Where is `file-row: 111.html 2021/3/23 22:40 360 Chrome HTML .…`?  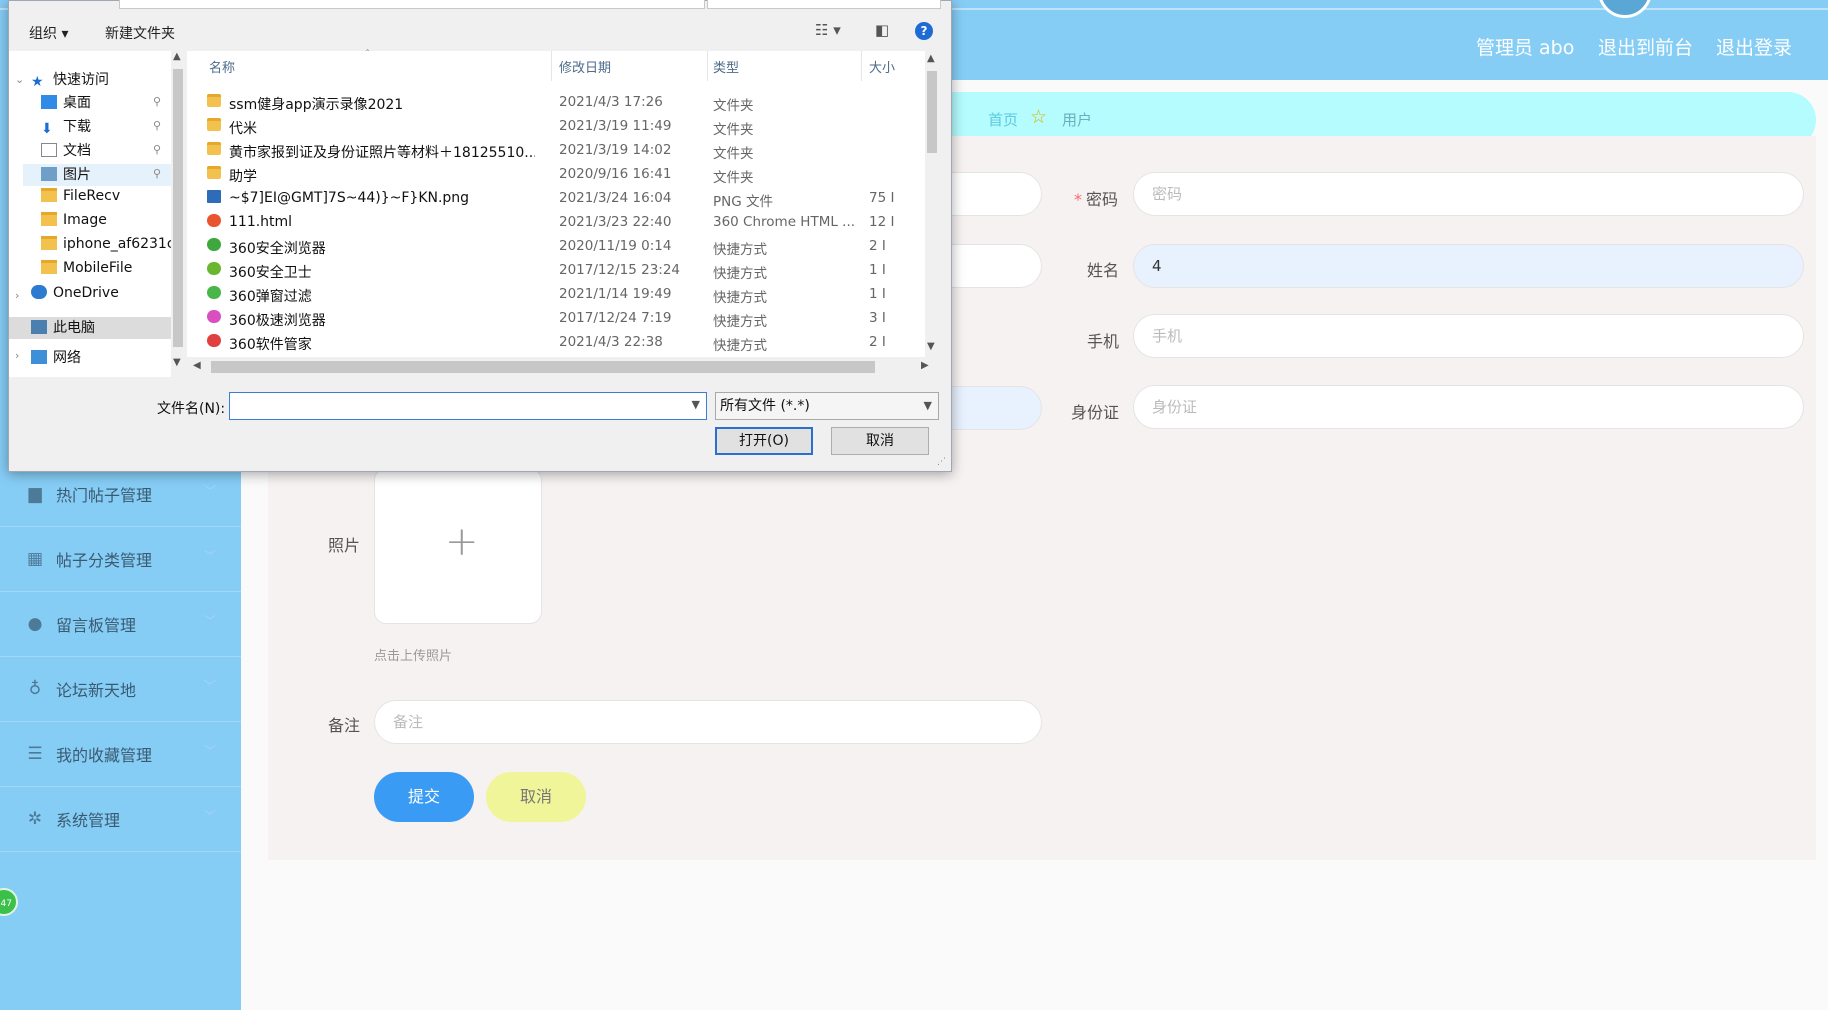 file-row: 111.html 2021/3/23 22:40 360 Chrome HTML .… is located at coordinates (557, 223).